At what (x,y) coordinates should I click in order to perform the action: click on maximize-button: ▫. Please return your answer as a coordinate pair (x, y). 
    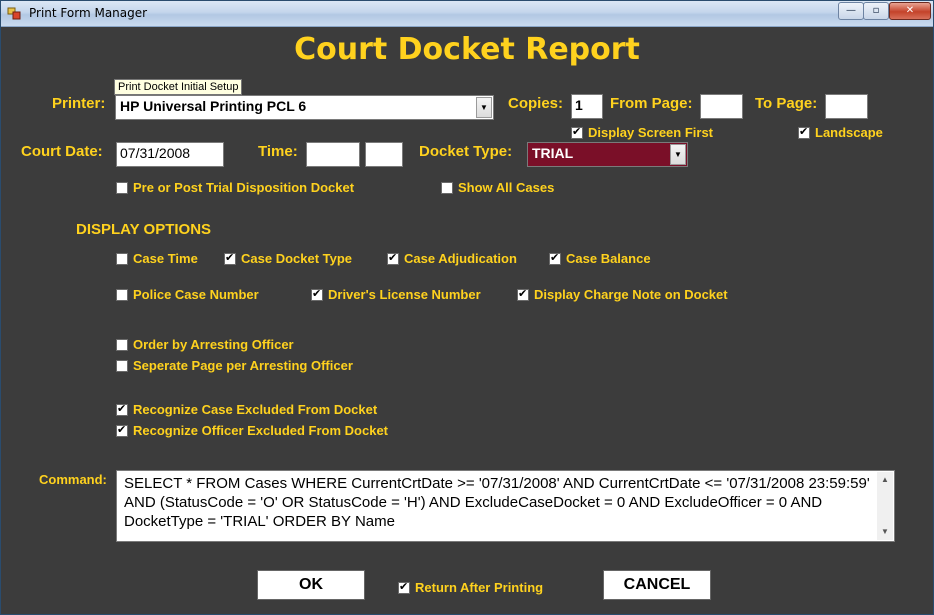
    Looking at the image, I should click on (876, 11).